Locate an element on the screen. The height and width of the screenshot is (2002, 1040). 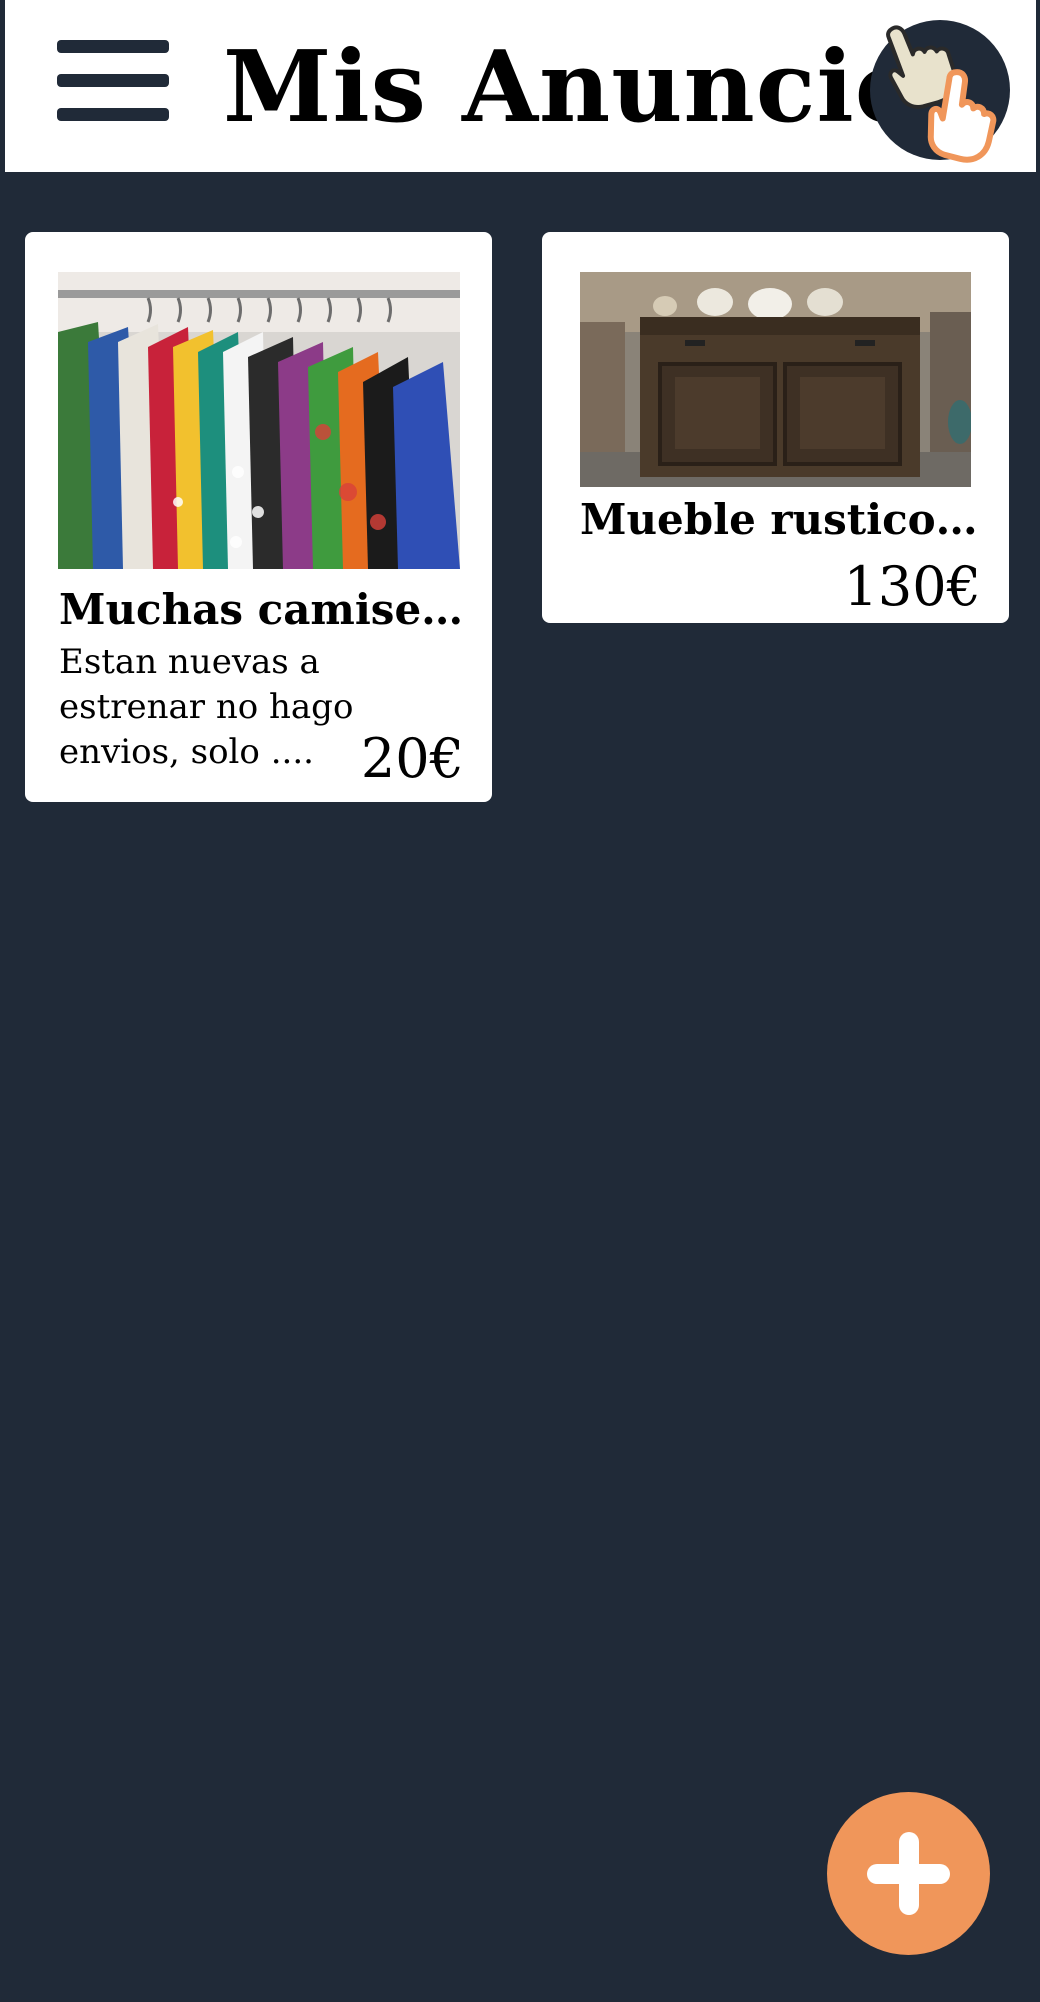
two-hands-logo-icon is located at coordinates (940, 91).